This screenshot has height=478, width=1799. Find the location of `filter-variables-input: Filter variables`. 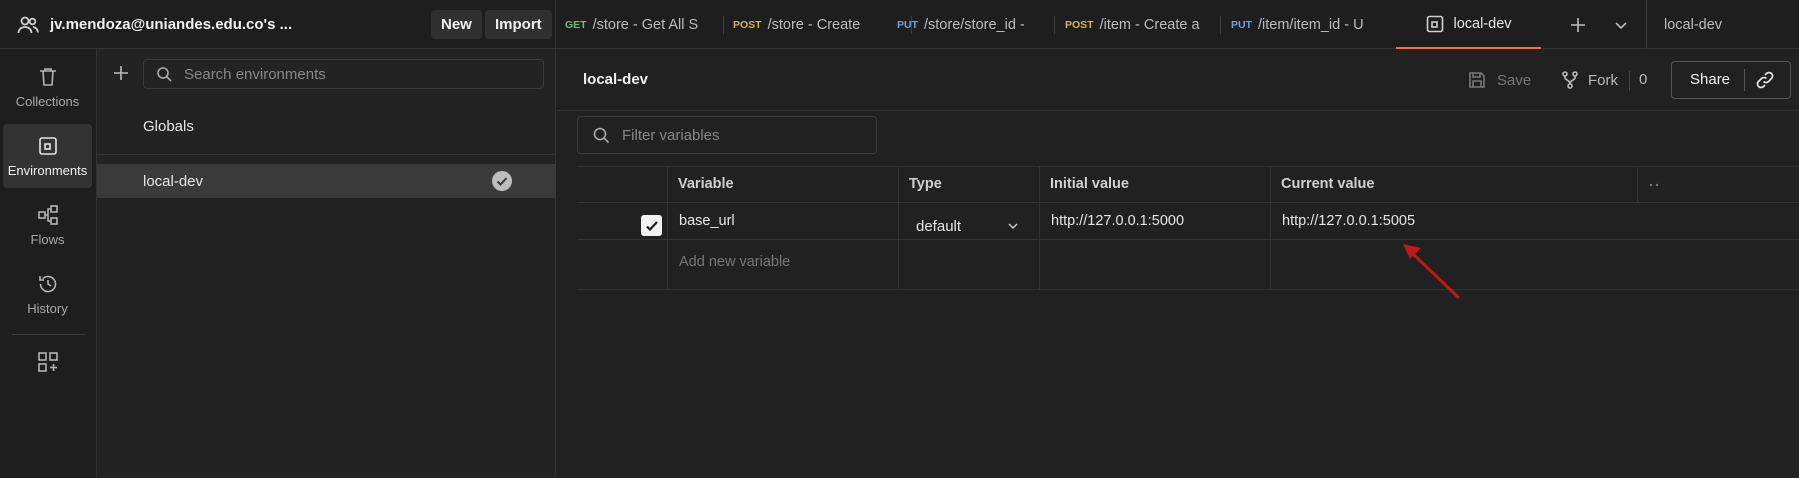

filter-variables-input: Filter variables is located at coordinates (727, 135).